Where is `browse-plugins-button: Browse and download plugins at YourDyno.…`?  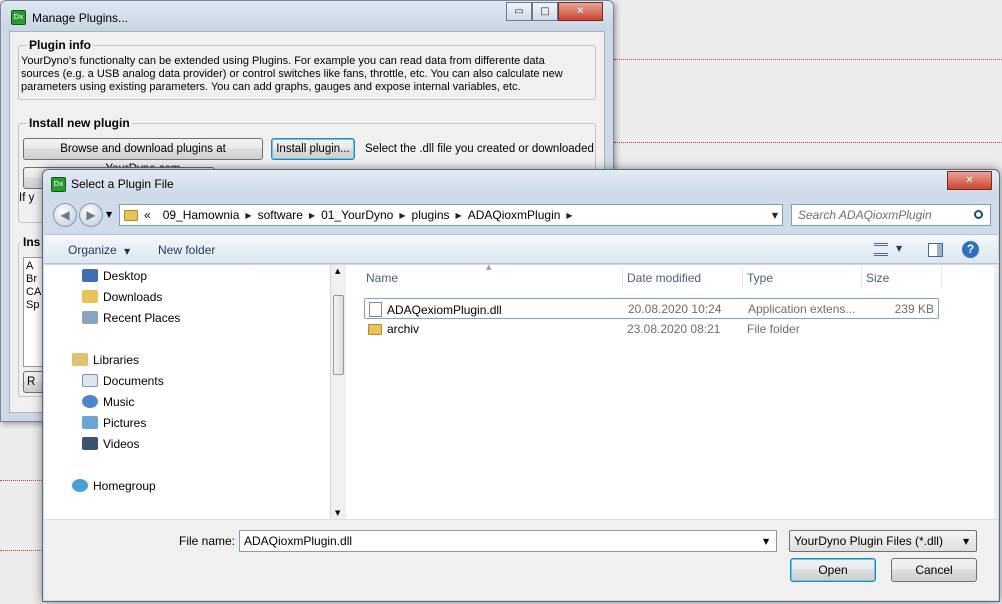
browse-plugins-button: Browse and download plugins at YourDyno.… is located at coordinates (143, 156).